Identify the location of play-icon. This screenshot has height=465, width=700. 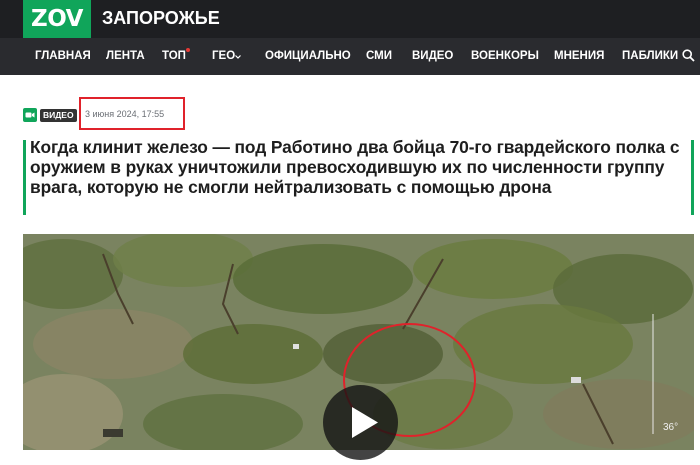
(365, 422).